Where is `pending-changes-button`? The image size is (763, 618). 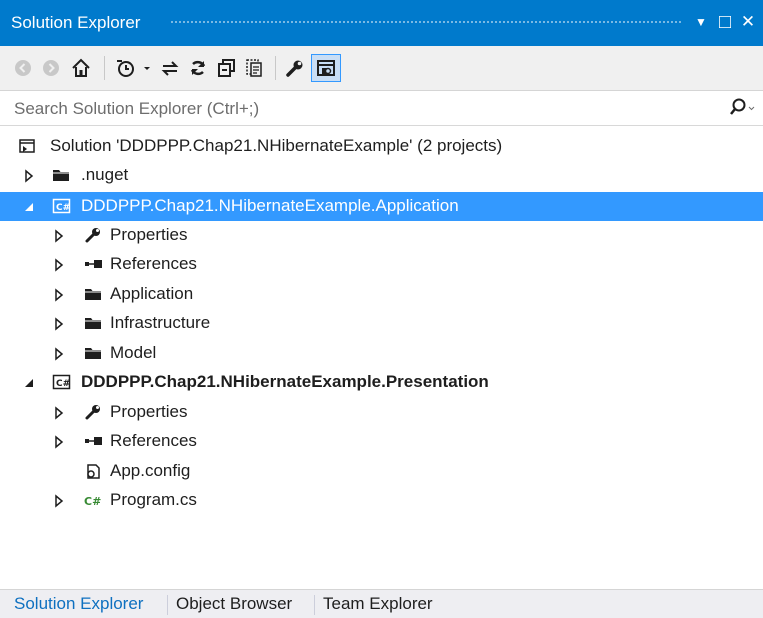
pending-changes-button is located at coordinates (125, 68).